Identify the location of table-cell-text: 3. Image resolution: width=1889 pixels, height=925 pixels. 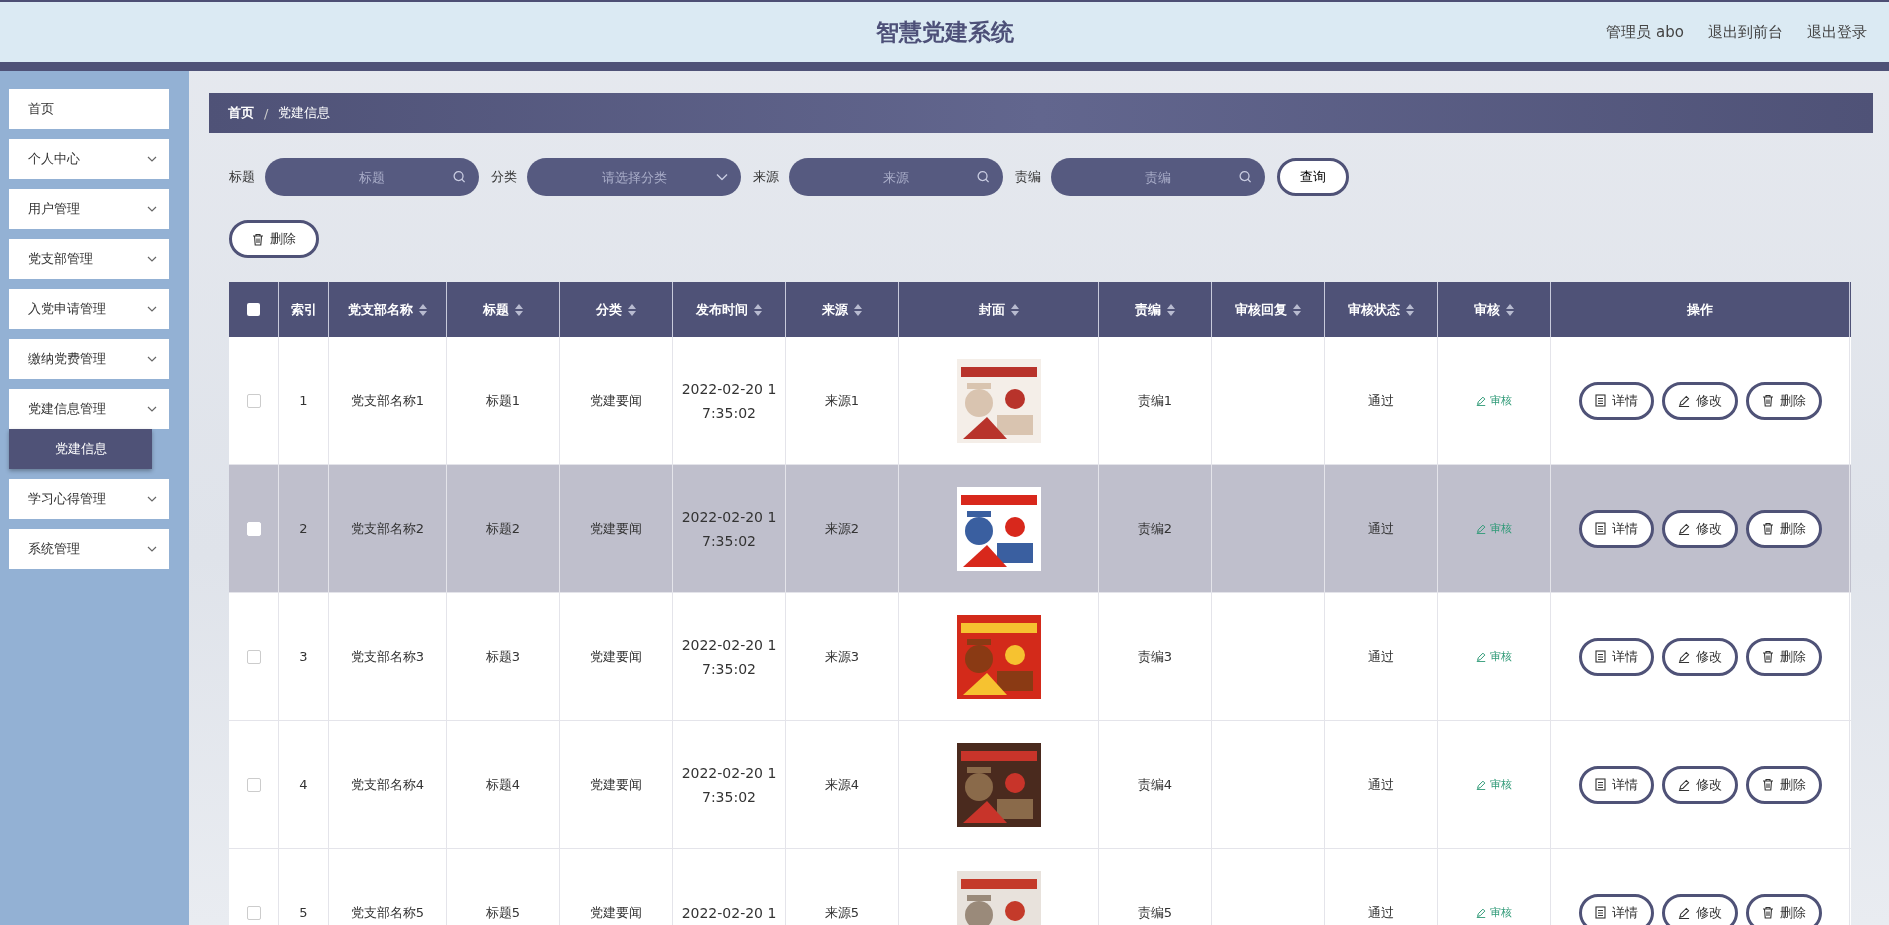
(303, 656).